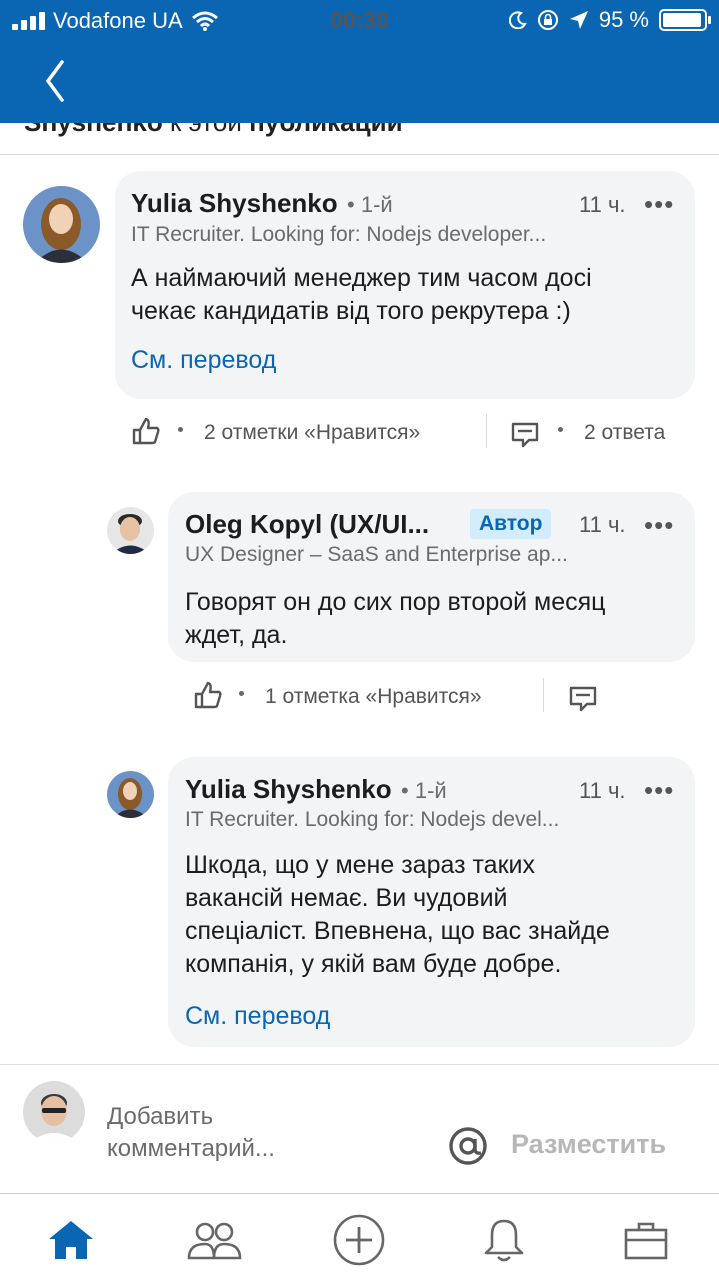 The image size is (719, 1280). I want to click on location-icon, so click(578, 20).